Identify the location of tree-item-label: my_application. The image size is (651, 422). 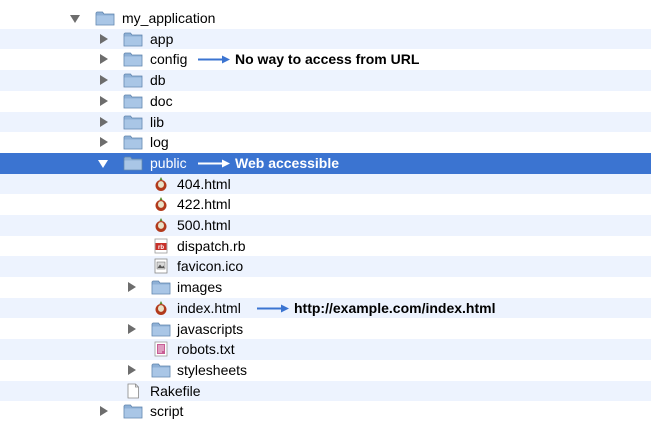
(169, 18).